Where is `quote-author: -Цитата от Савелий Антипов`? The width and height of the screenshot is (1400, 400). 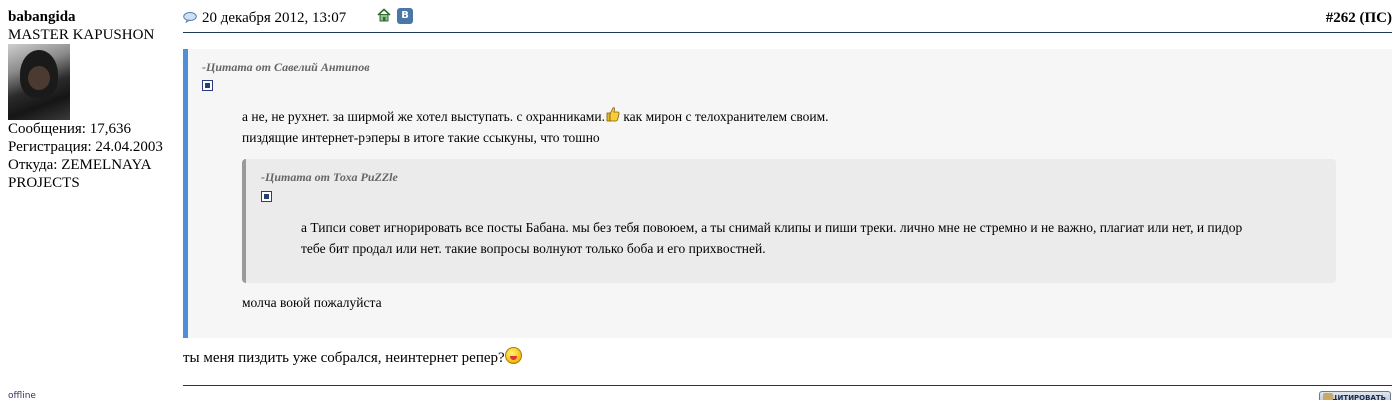 quote-author: -Цитата от Савелий Антипов is located at coordinates (286, 67).